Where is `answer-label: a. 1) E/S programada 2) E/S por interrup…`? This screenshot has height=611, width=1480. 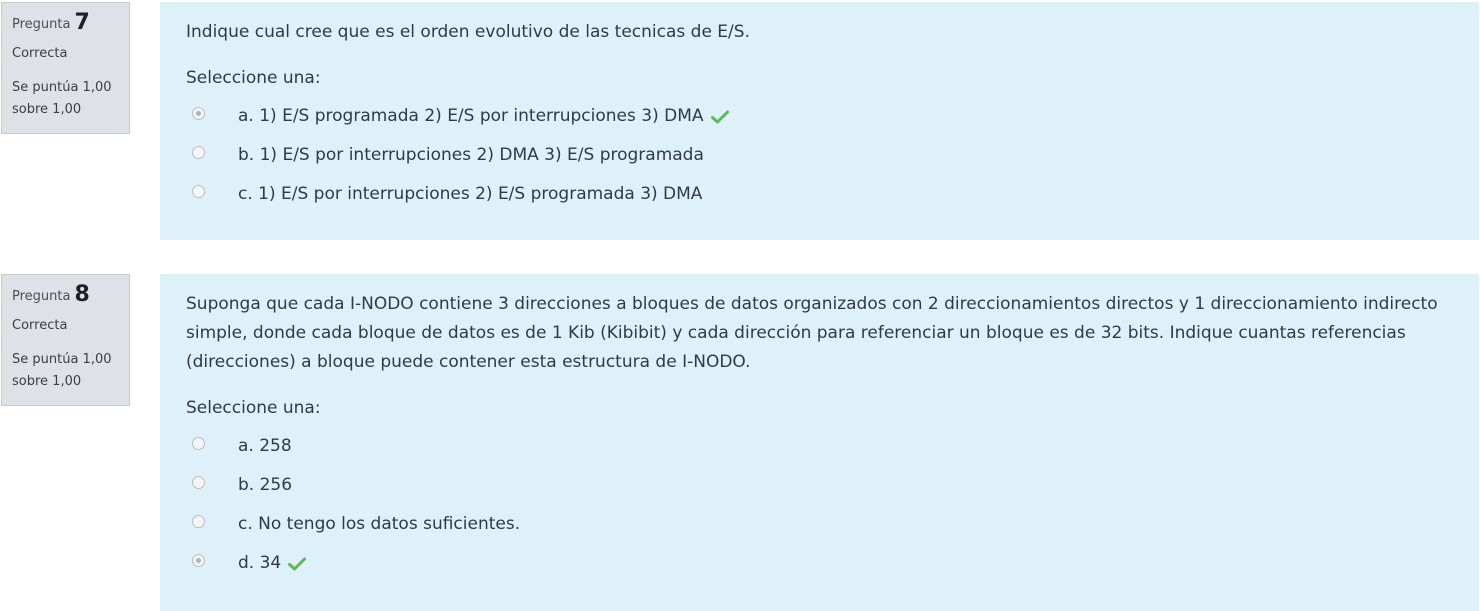 answer-label: a. 1) E/S programada 2) E/S por interrup… is located at coordinates (471, 115).